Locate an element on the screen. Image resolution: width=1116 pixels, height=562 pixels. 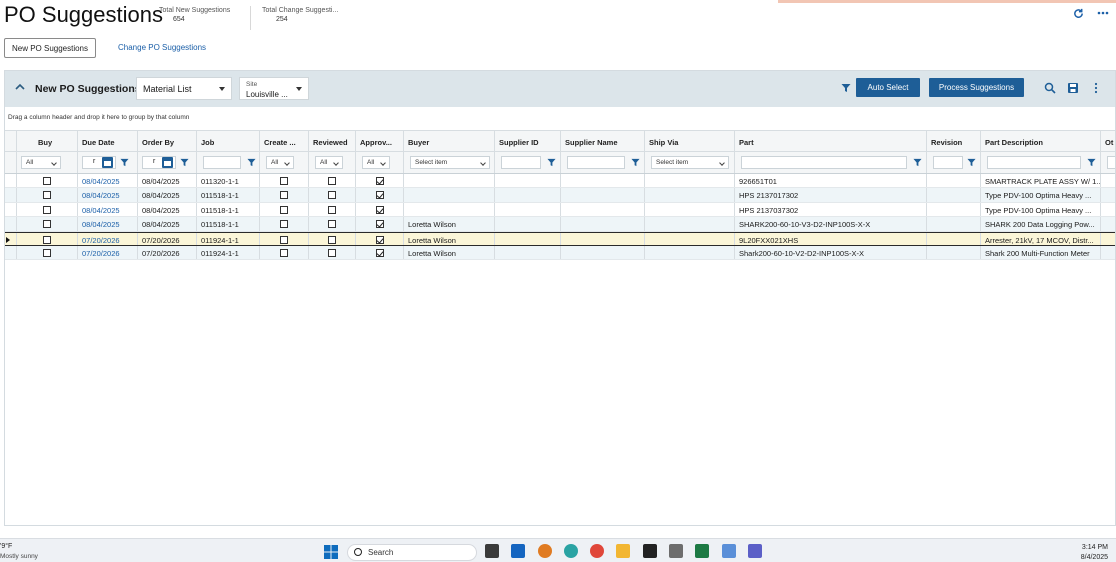
file-explorer-icon is located at coordinates (623, 551).